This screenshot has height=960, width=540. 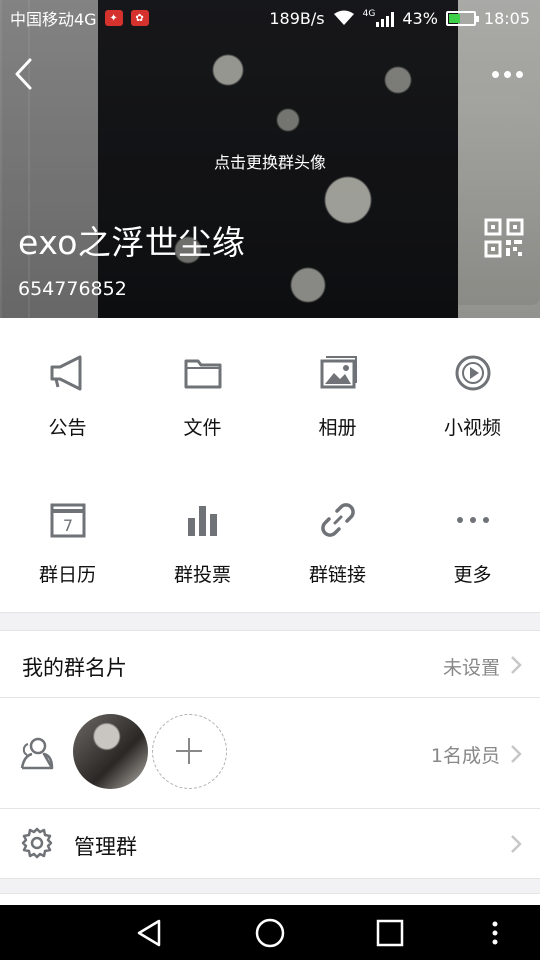 What do you see at coordinates (369, 14) in the screenshot?
I see `network-type: 4G` at bounding box center [369, 14].